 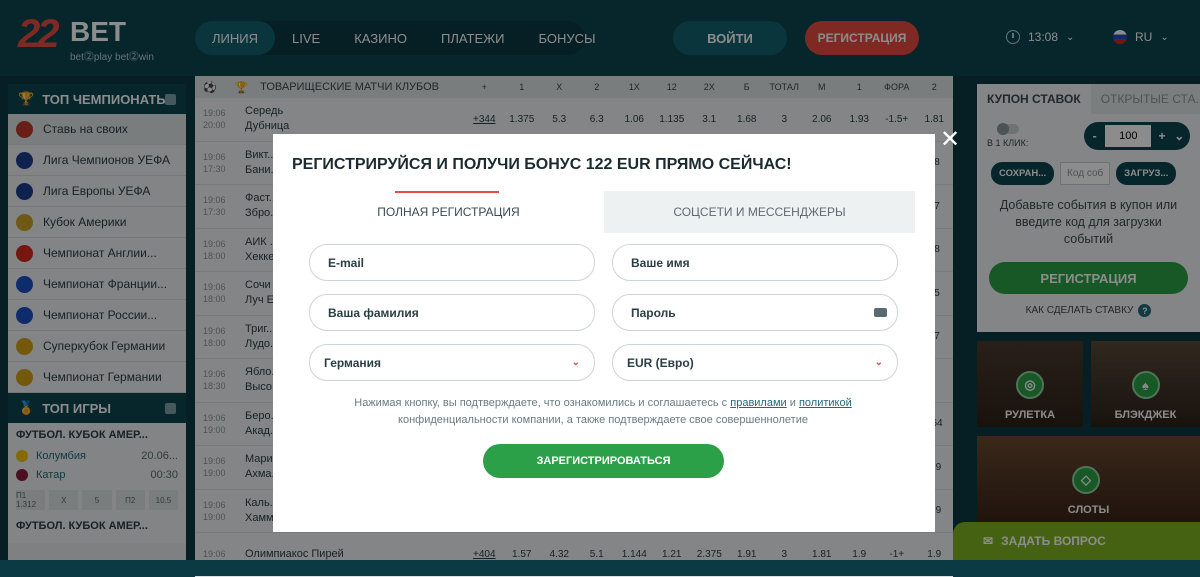 I want to click on tab-full-registration: ПОЛНАЯ РЕГИСТРАЦИЯ, so click(x=448, y=212).